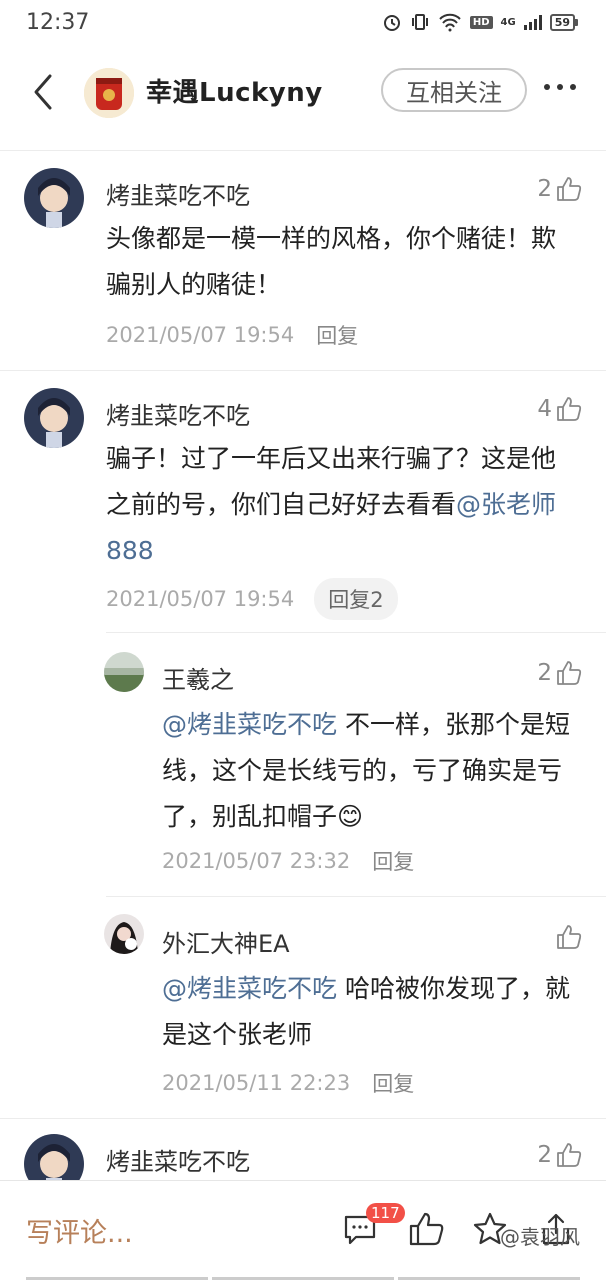 The height and width of the screenshot is (1280, 606). Describe the element at coordinates (44, 92) in the screenshot. I see `back-icon` at that location.